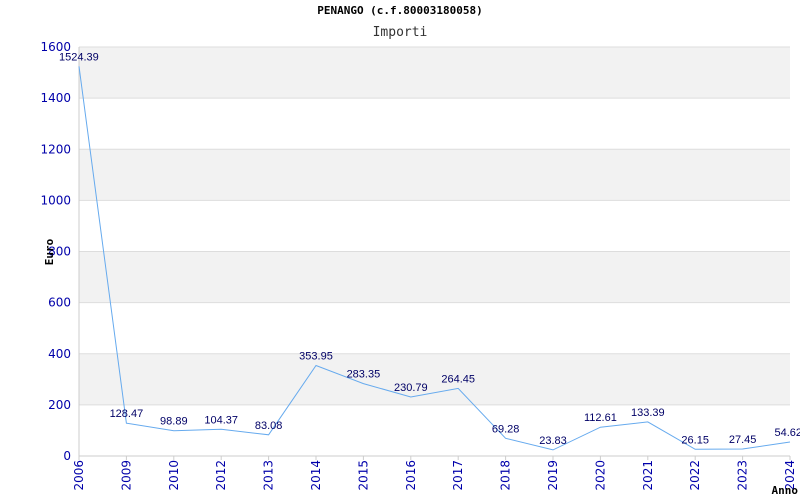  I want to click on y-tick-label: 0, so click(67, 456).